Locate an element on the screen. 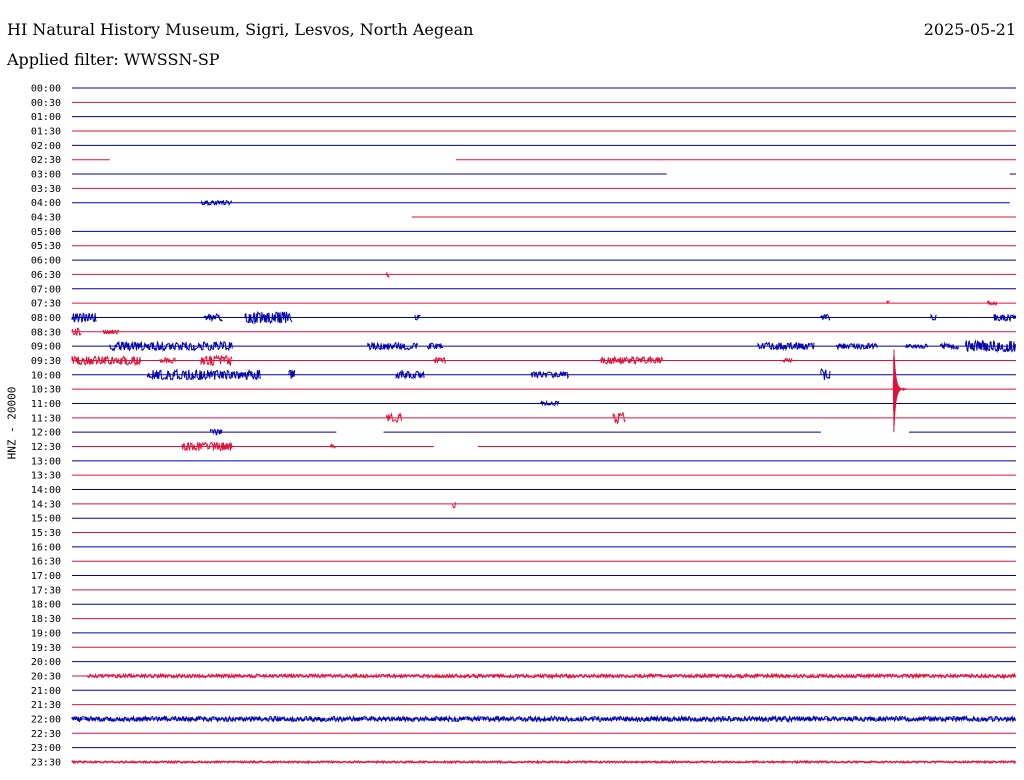  row-time-label: 14:00 is located at coordinates (46, 490).